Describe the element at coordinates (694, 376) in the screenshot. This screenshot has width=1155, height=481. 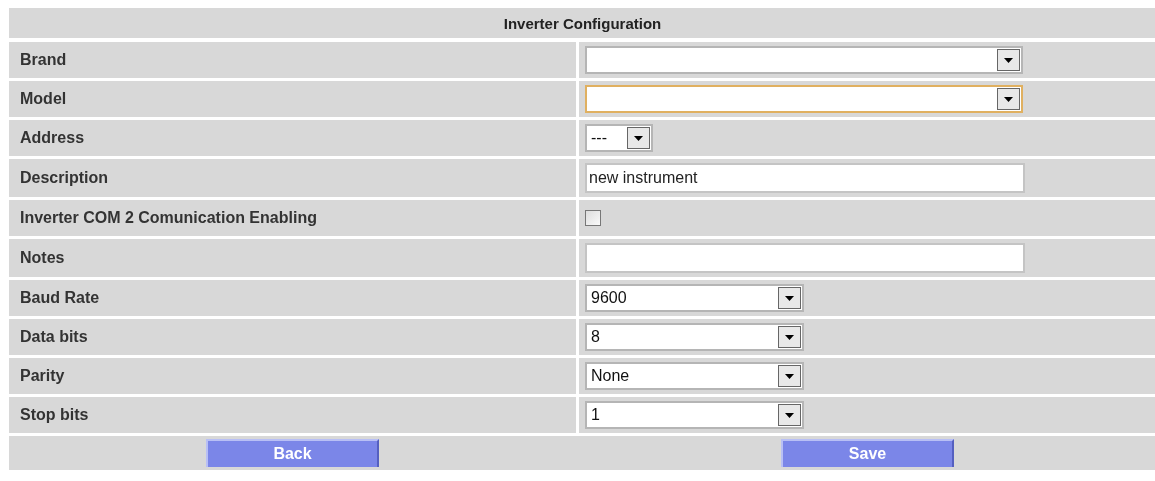
I see `dropdown-field: None` at that location.